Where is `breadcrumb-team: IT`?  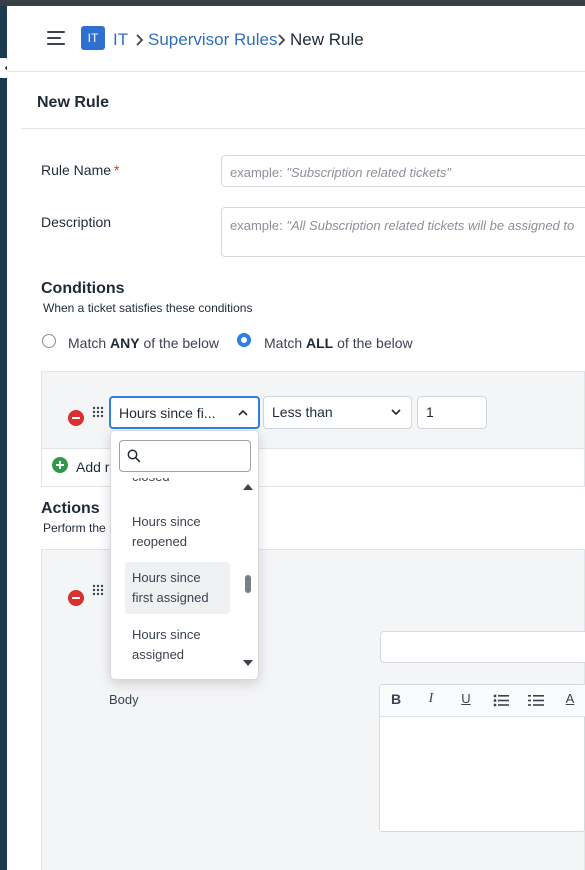
breadcrumb-team: IT is located at coordinates (120, 40).